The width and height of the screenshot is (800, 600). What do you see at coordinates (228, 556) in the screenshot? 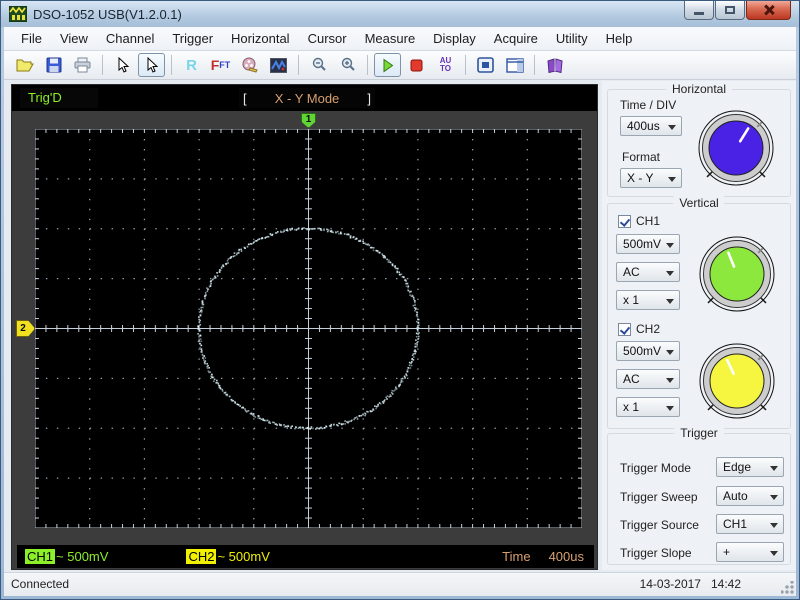
I see `ch2-readout: CH2 ~ 500mV` at bounding box center [228, 556].